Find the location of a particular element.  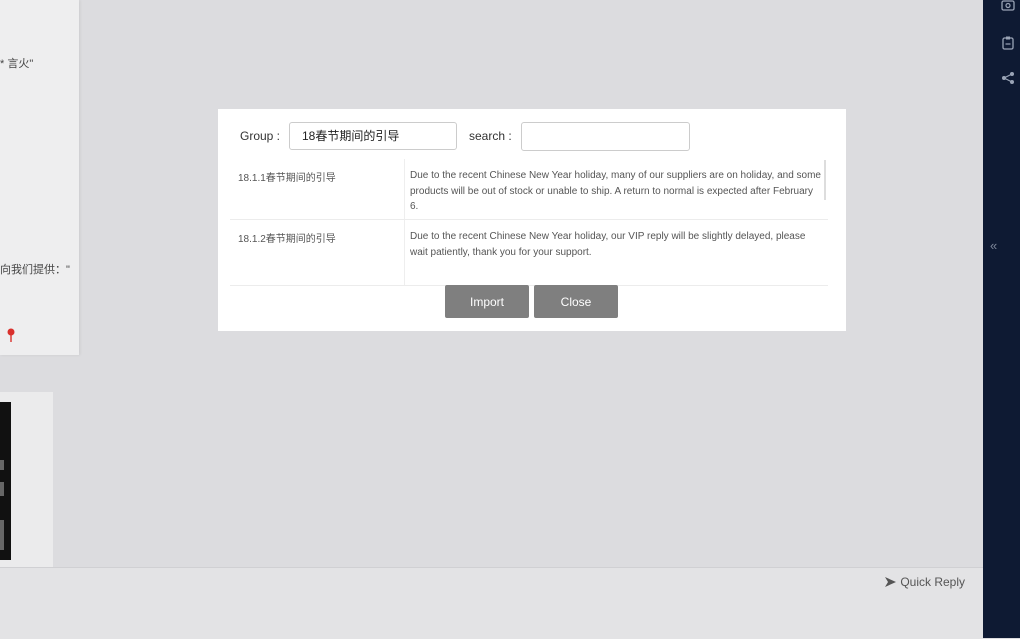

map-pin-icon is located at coordinates (11, 335).